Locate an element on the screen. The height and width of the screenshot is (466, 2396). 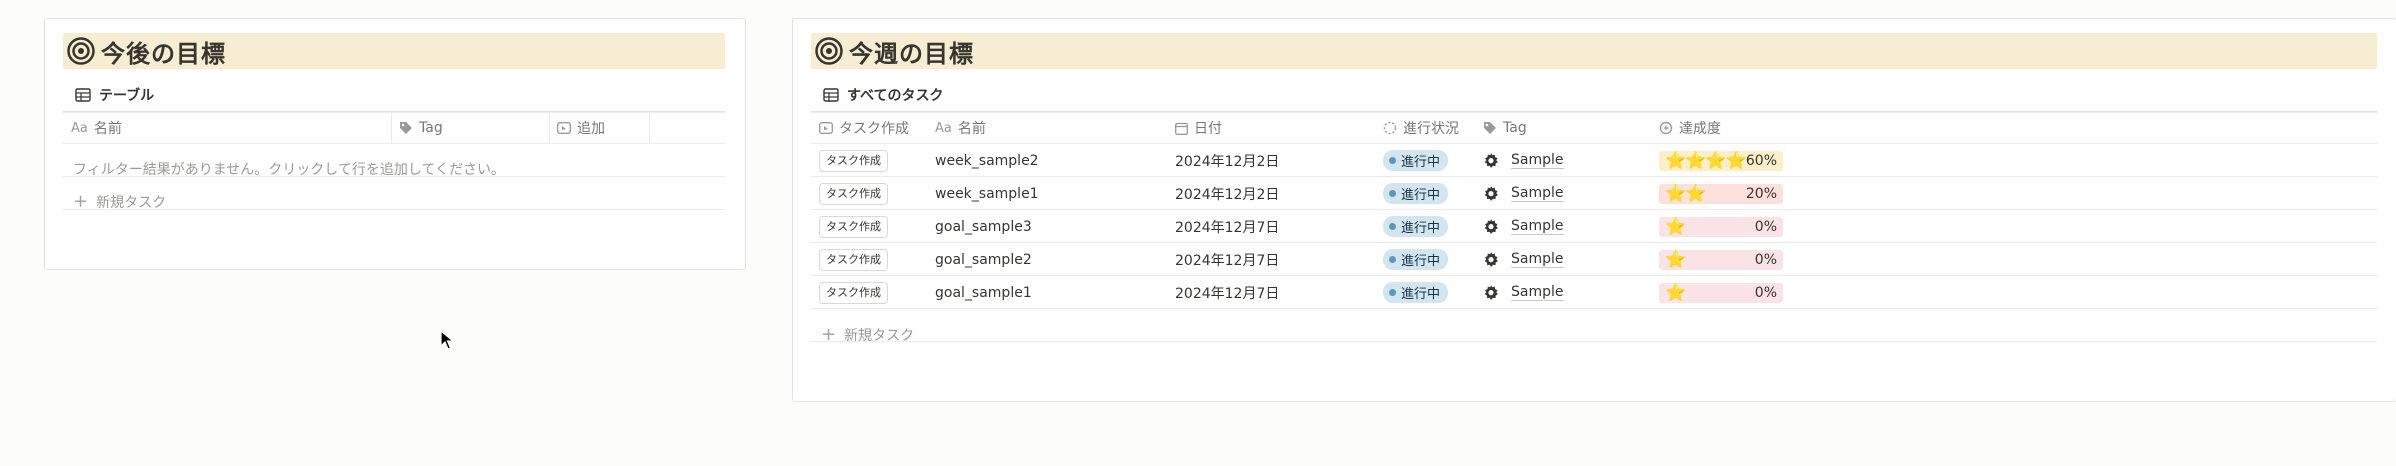
column-label: 名前 is located at coordinates (971, 129).